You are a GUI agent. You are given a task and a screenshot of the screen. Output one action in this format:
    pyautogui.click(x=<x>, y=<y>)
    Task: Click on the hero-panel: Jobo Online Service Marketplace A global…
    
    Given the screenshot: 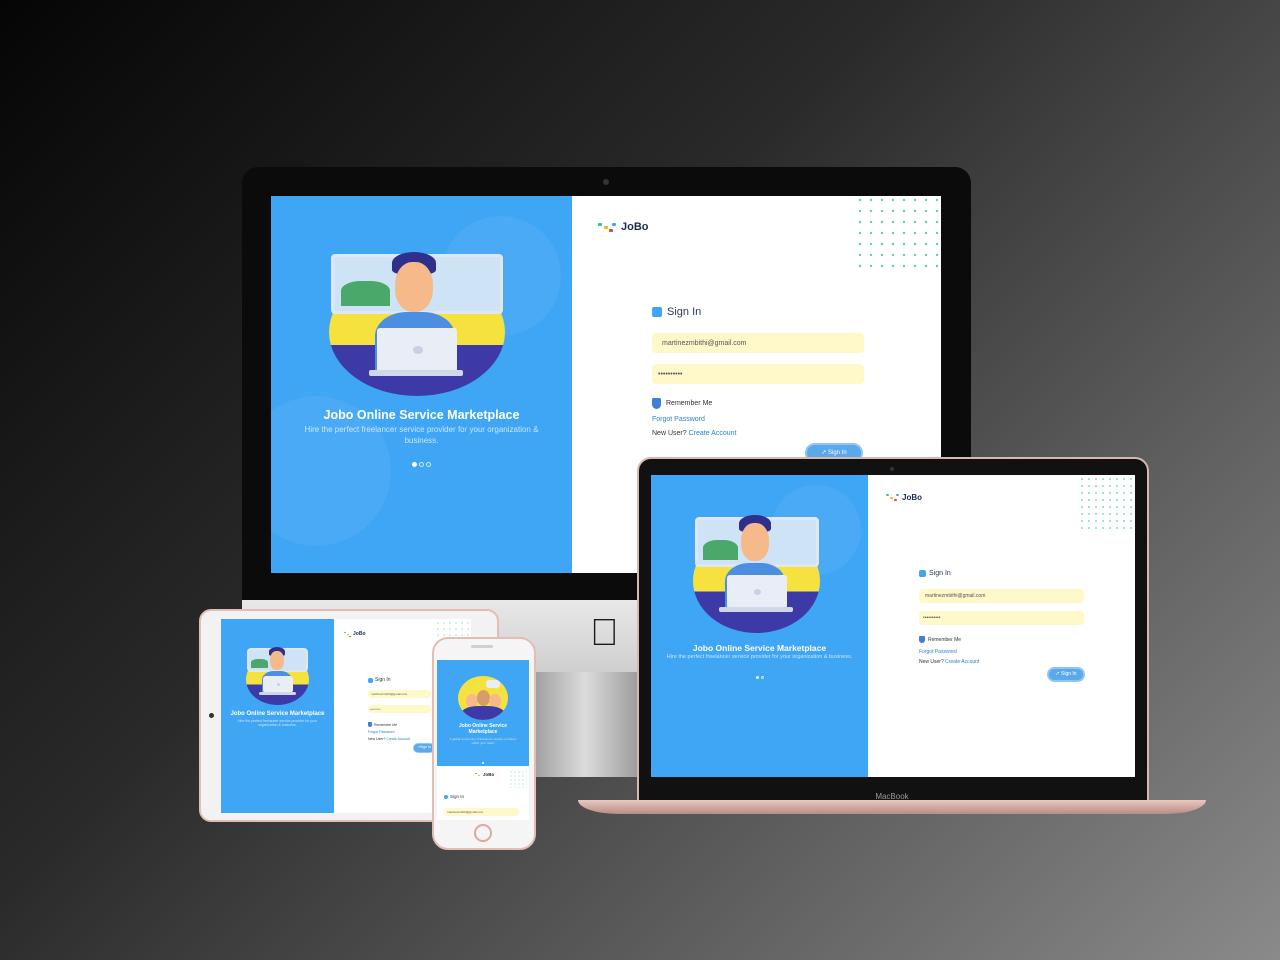 What is the action you would take?
    pyautogui.click(x=483, y=713)
    